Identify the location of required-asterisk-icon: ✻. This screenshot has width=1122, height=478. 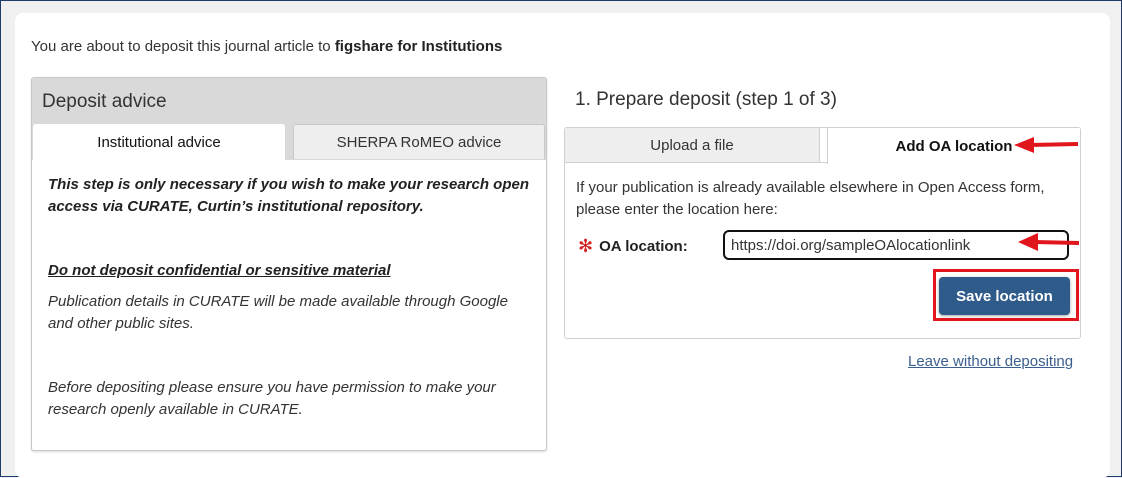
(586, 246).